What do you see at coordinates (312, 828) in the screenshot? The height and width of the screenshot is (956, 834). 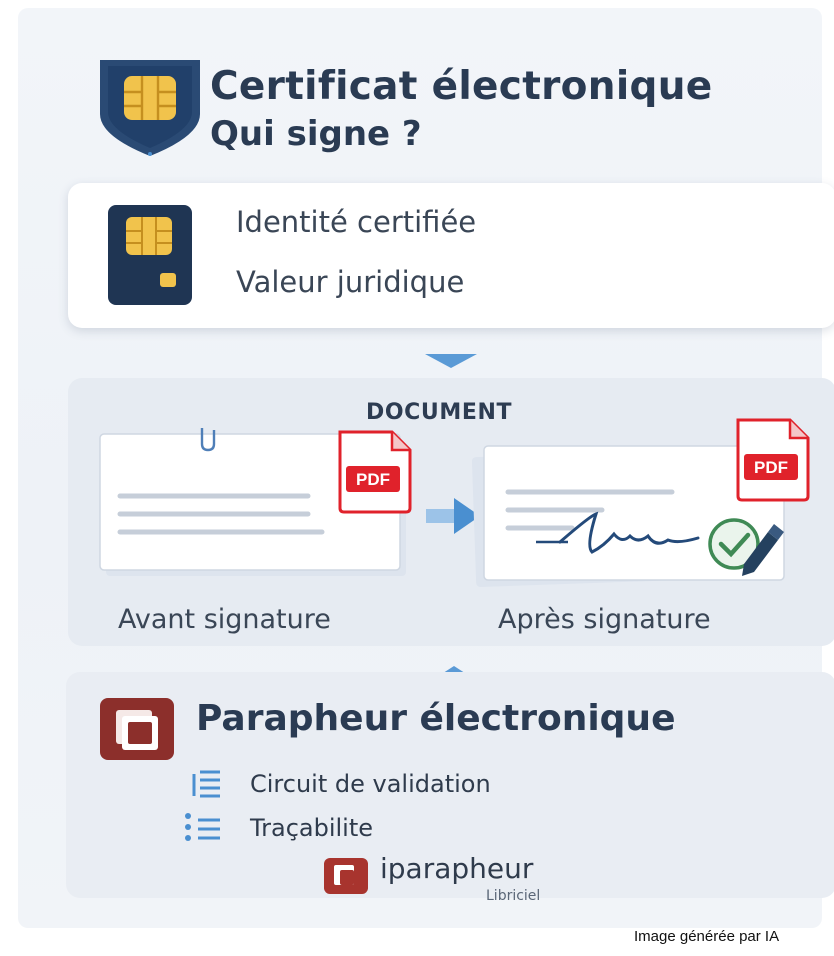 I see `traceability-label: Traçabilite` at bounding box center [312, 828].